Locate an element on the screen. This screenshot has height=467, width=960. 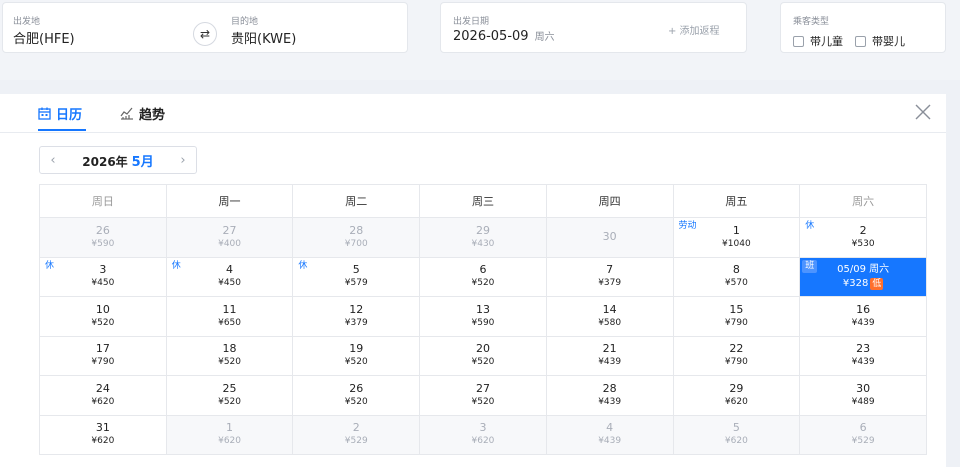
weekday-header: 周五 is located at coordinates (736, 201).